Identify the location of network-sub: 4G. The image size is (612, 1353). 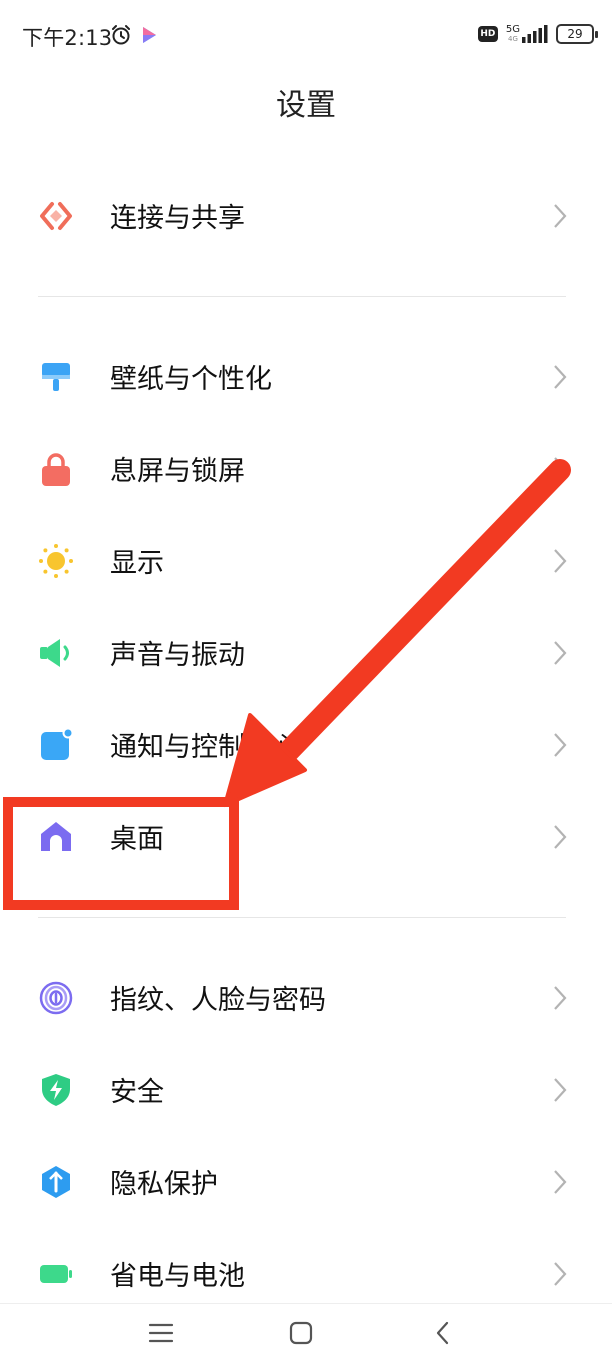
(512, 39).